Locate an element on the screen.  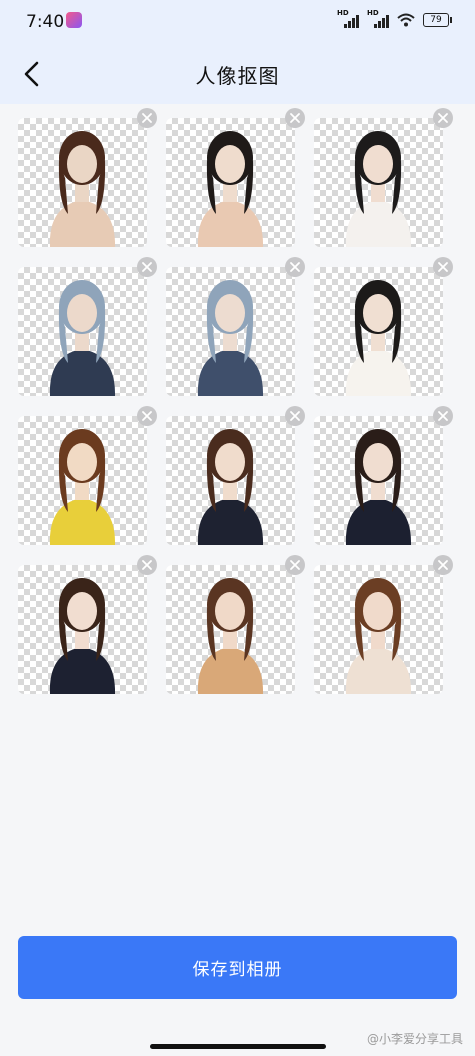
save-to-album-button: 保存到相册 is located at coordinates (237, 967).